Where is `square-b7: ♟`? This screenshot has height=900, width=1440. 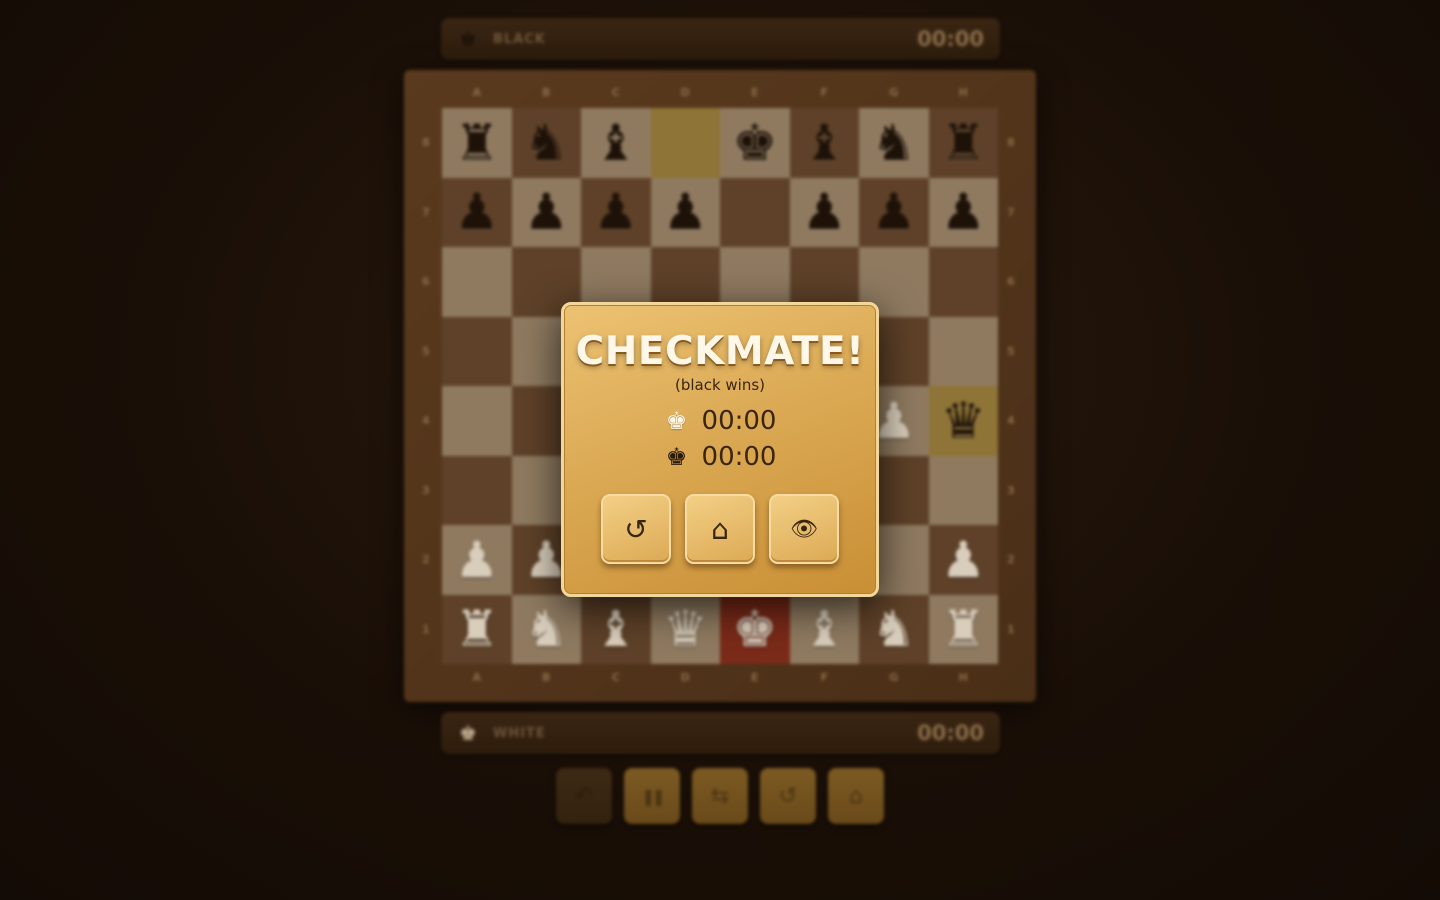 square-b7: ♟ is located at coordinates (546, 212).